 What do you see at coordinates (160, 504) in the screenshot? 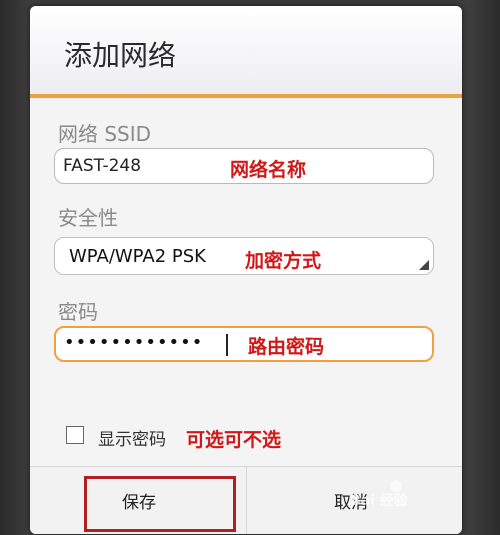
I see `save-button` at bounding box center [160, 504].